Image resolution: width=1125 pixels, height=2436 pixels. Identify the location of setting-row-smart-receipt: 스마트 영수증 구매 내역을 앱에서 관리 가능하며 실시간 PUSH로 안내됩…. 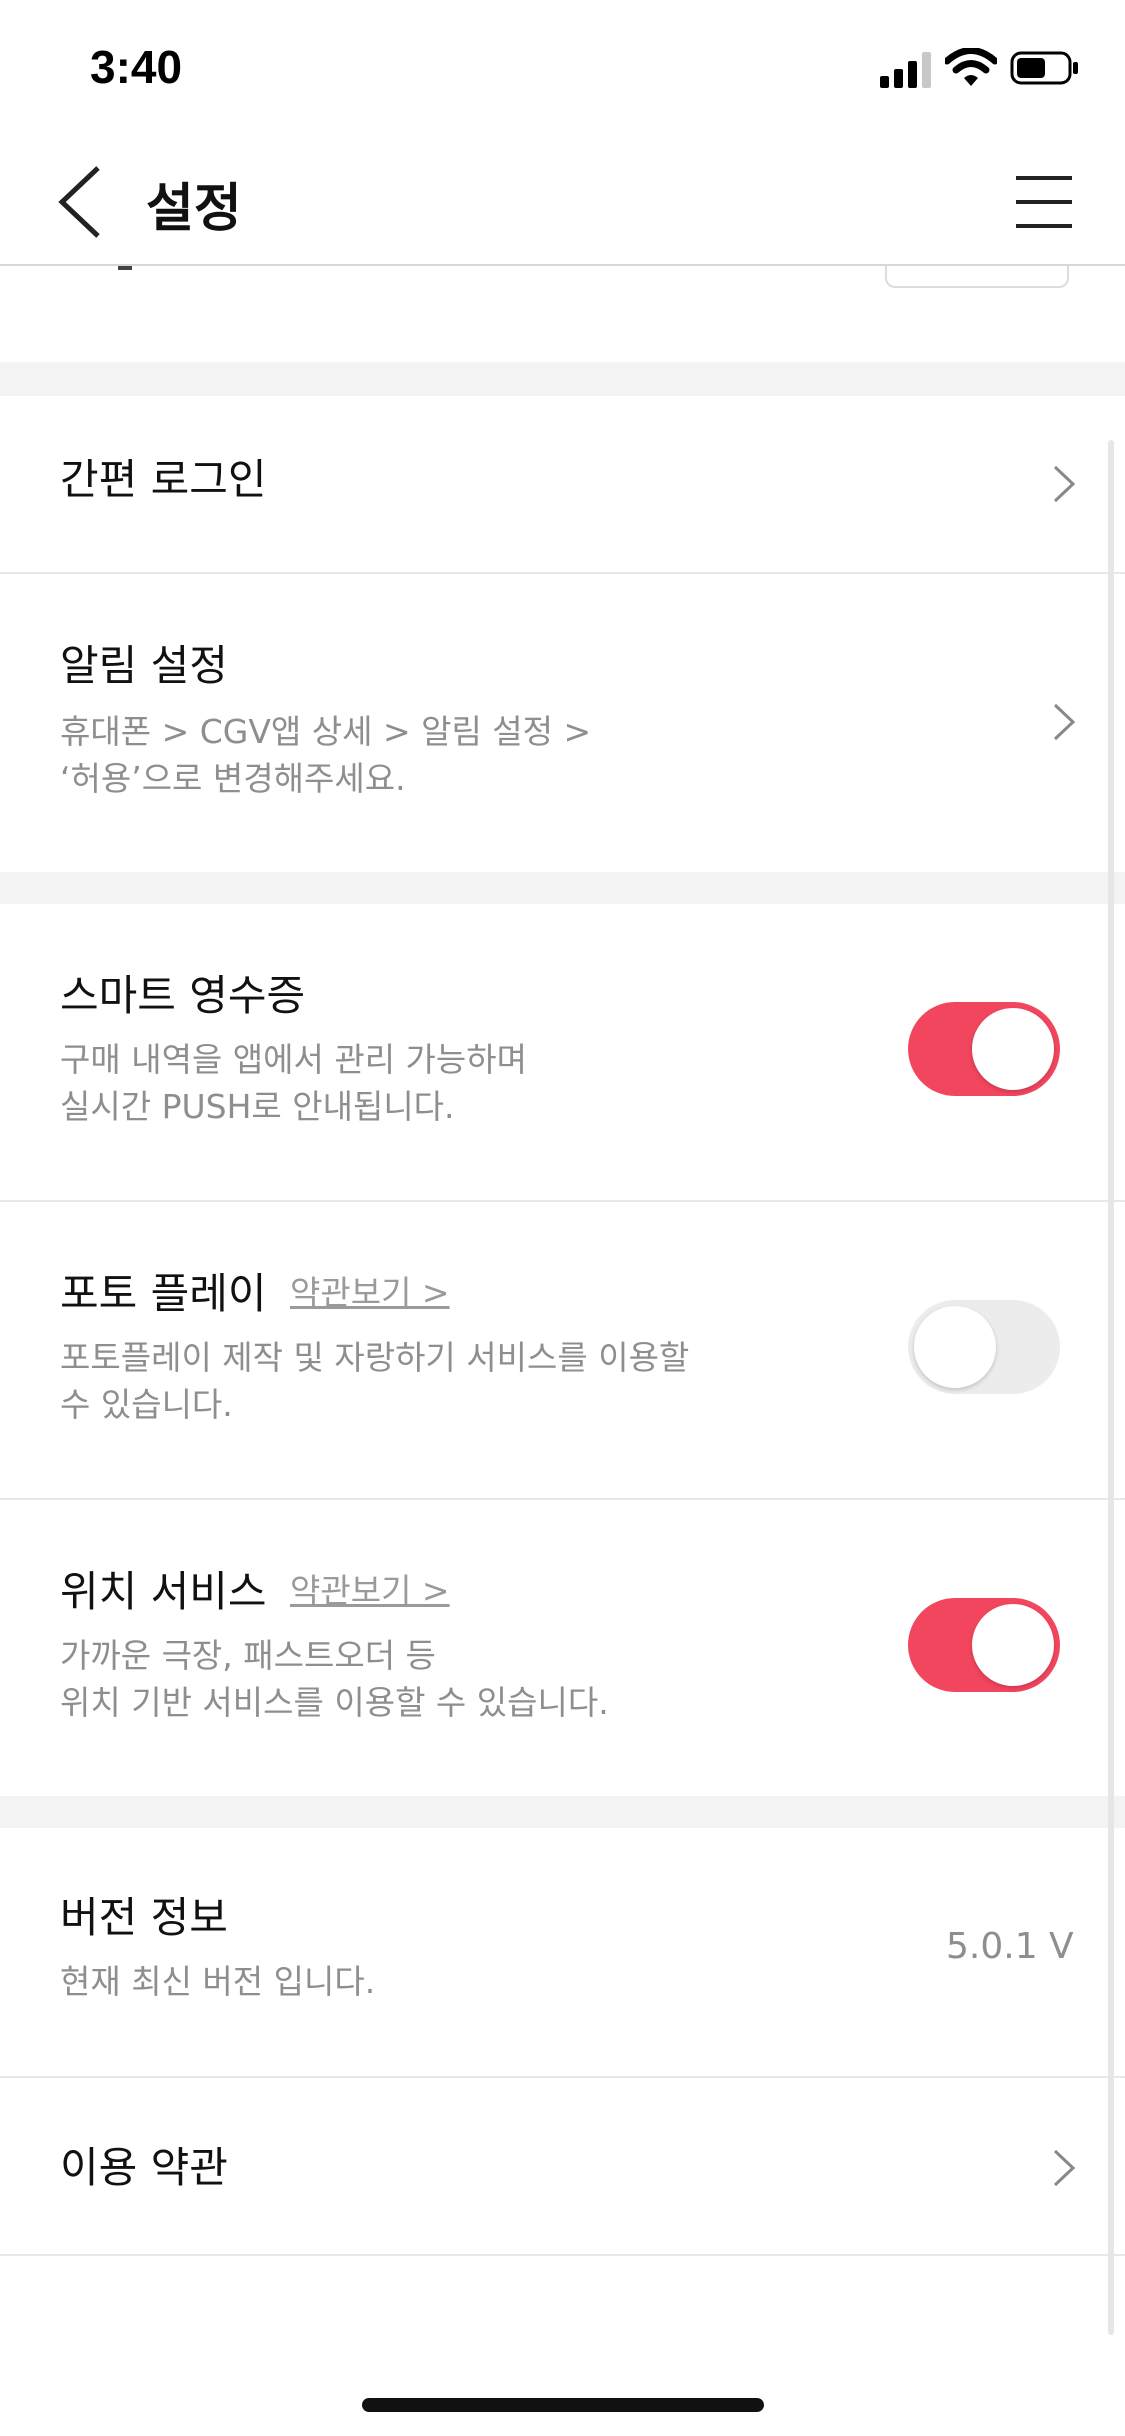
(562, 1053).